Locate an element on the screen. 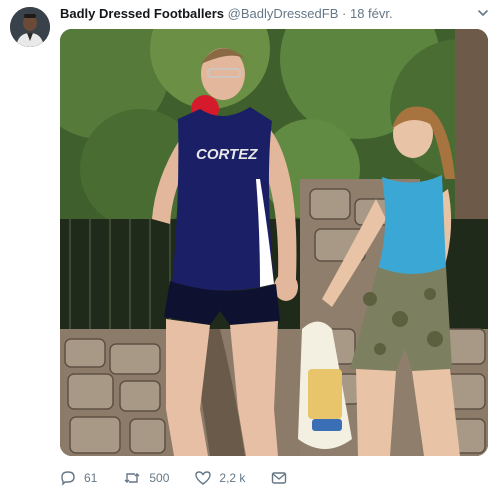  heart-icon is located at coordinates (203, 478).